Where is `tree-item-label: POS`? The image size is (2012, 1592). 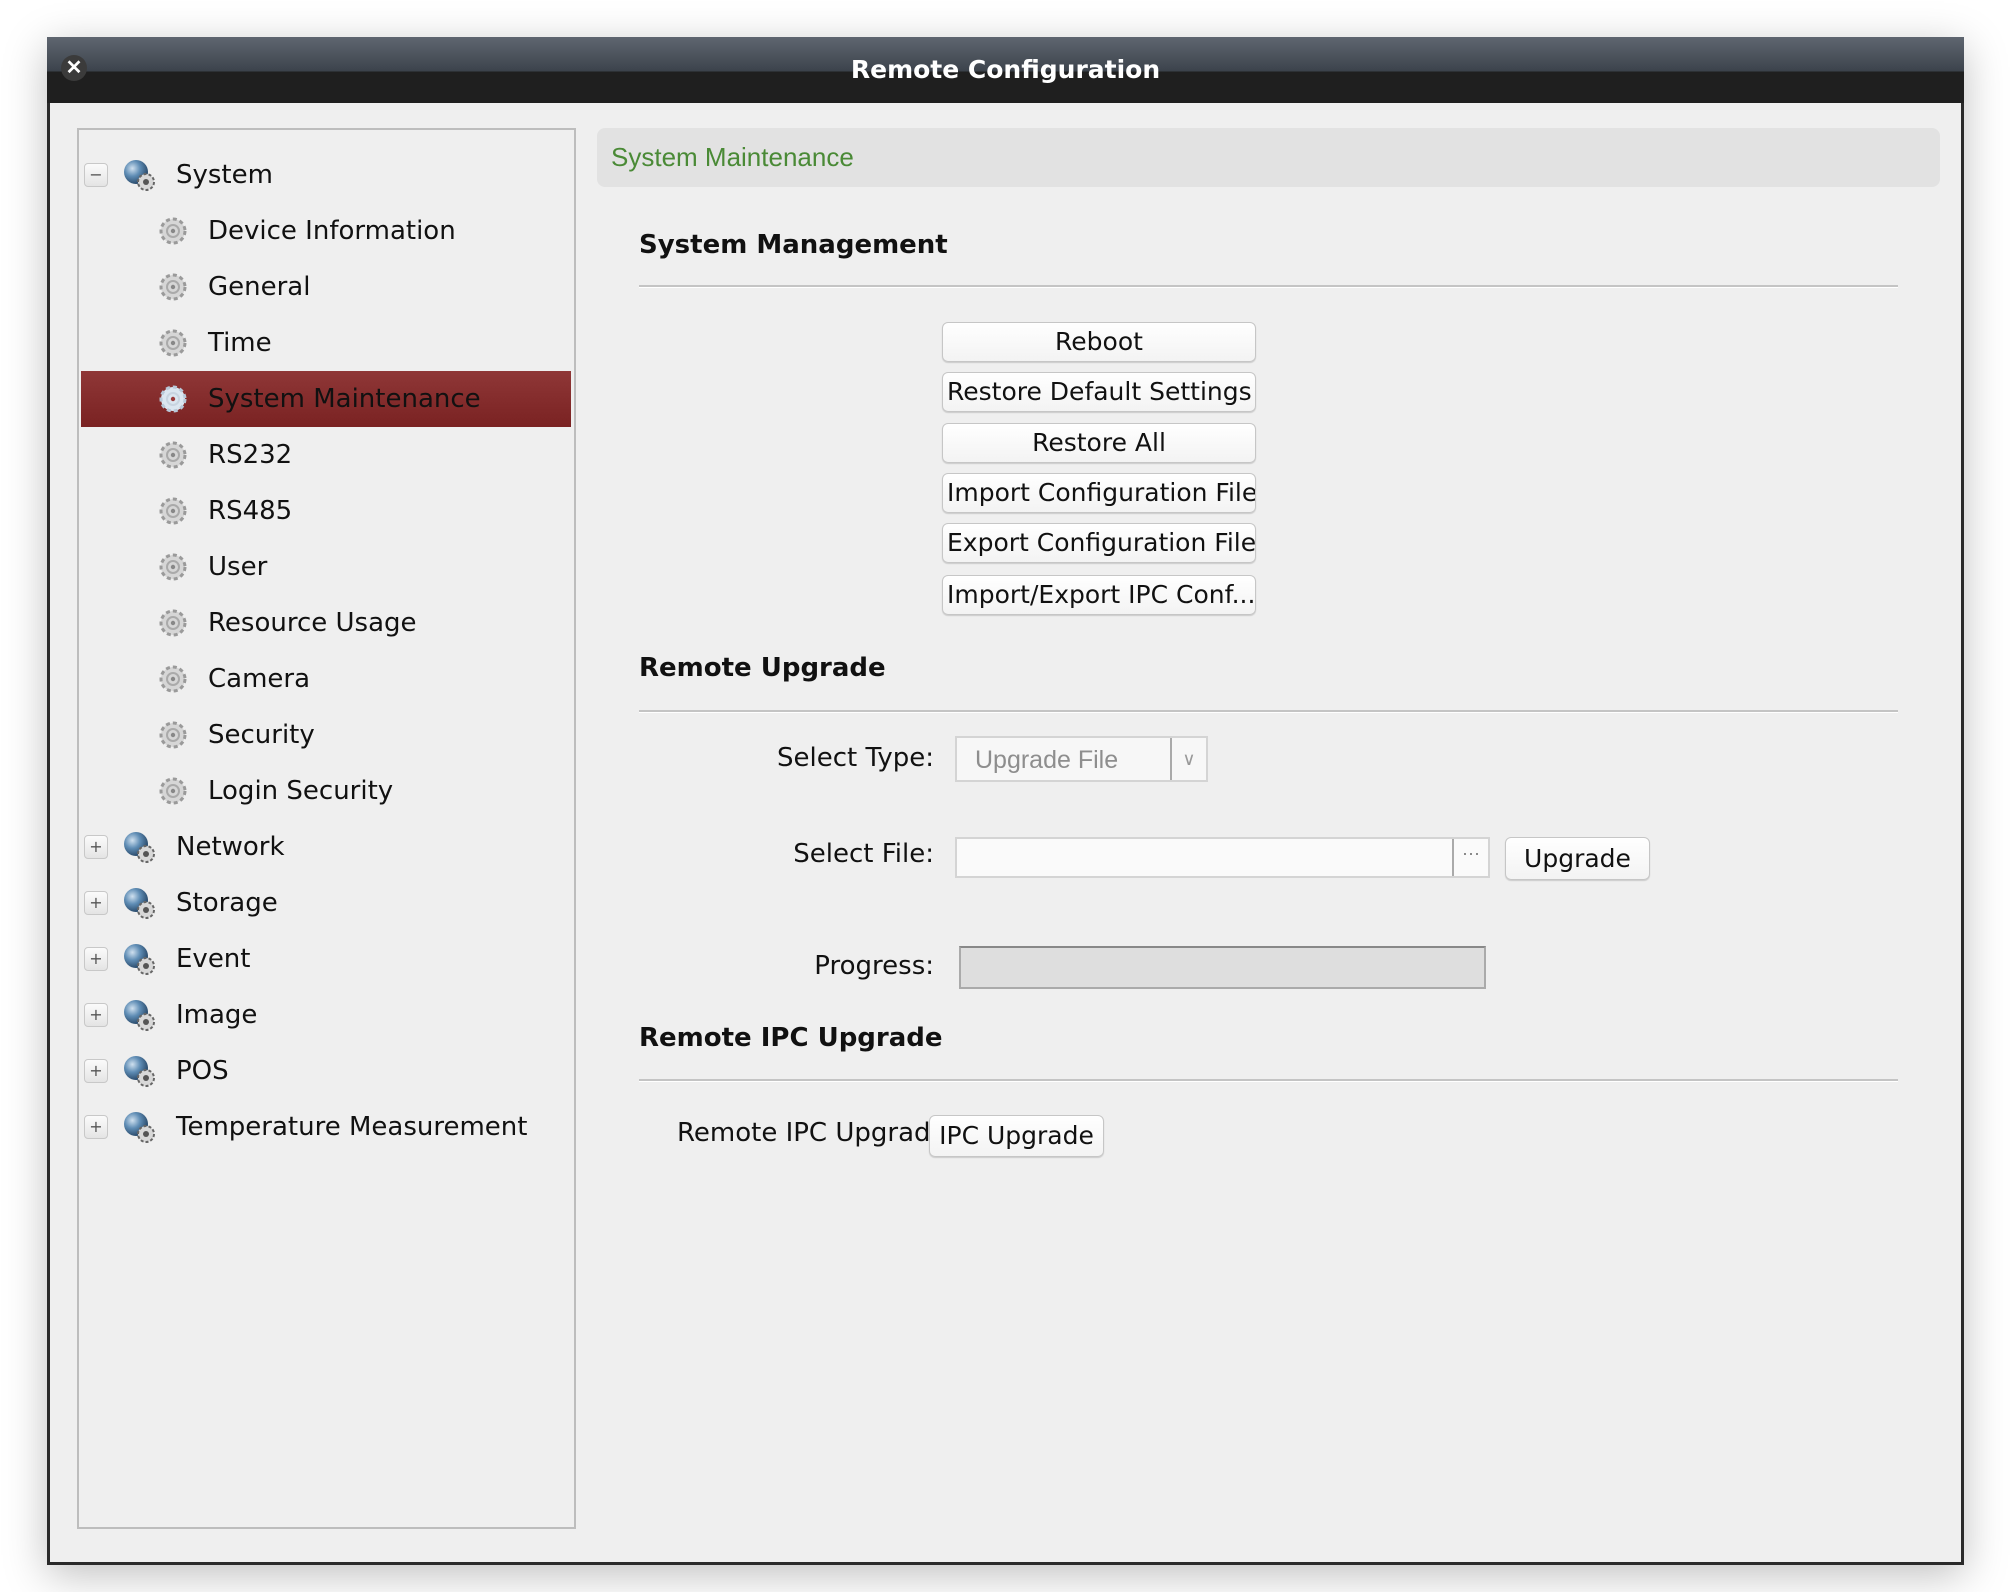
tree-item-label: POS is located at coordinates (202, 1071).